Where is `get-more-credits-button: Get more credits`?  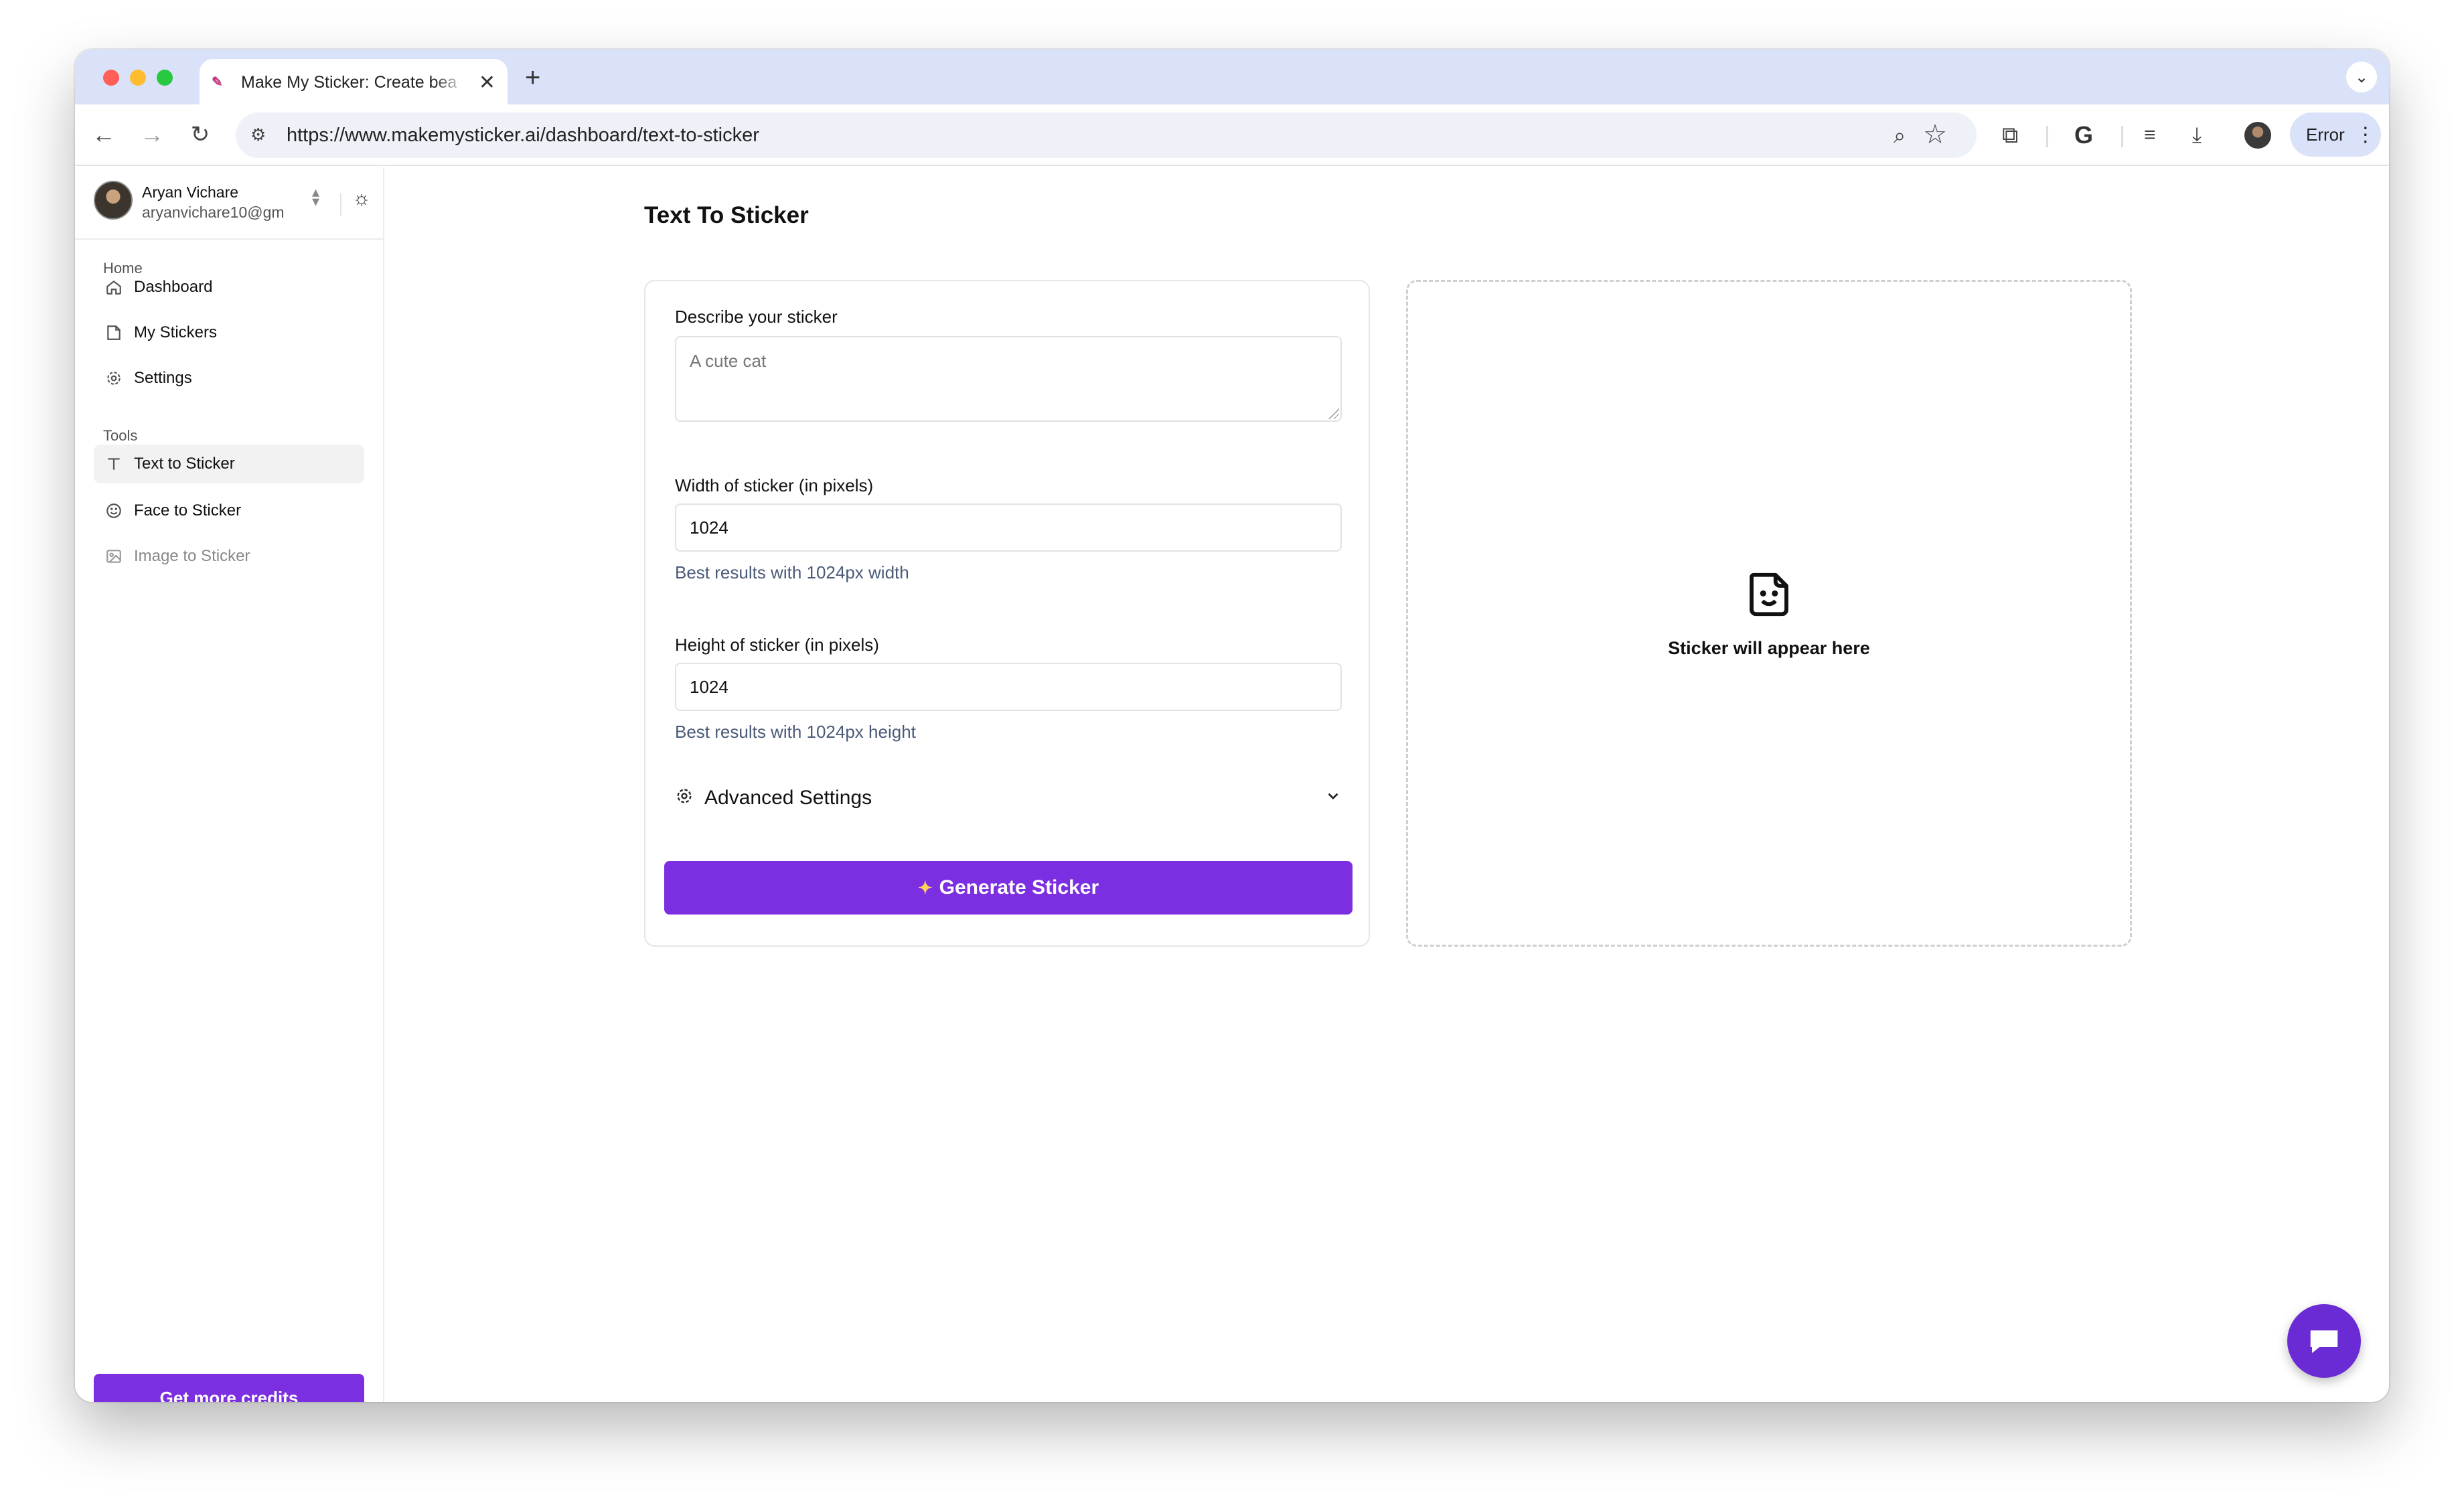 get-more-credits-button: Get more credits is located at coordinates (229, 1388).